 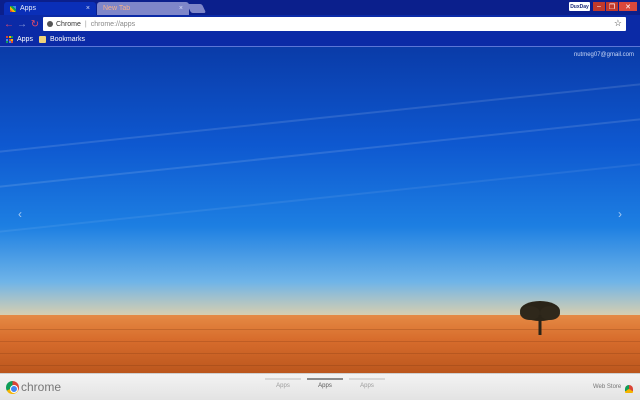 What do you see at coordinates (9, 39) in the screenshot?
I see `apps-grid-icon` at bounding box center [9, 39].